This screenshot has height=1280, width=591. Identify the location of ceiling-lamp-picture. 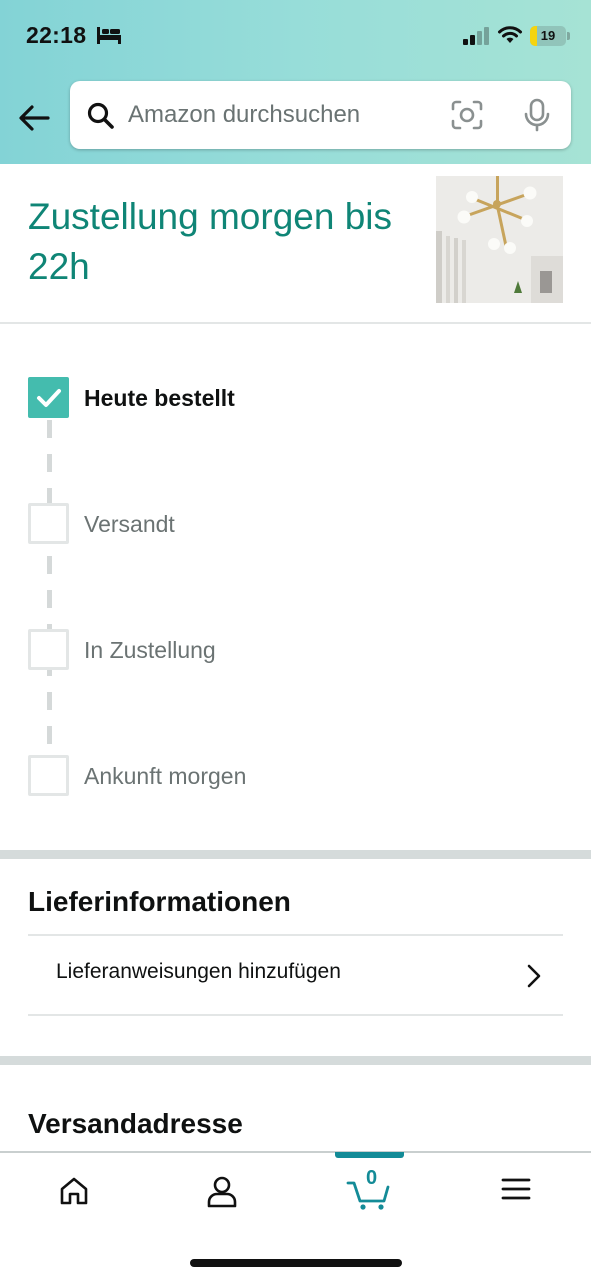
(499, 239).